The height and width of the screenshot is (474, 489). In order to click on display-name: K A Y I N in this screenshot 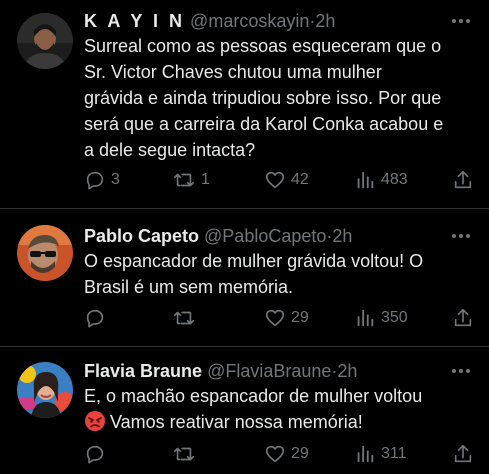, I will do `click(134, 21)`.